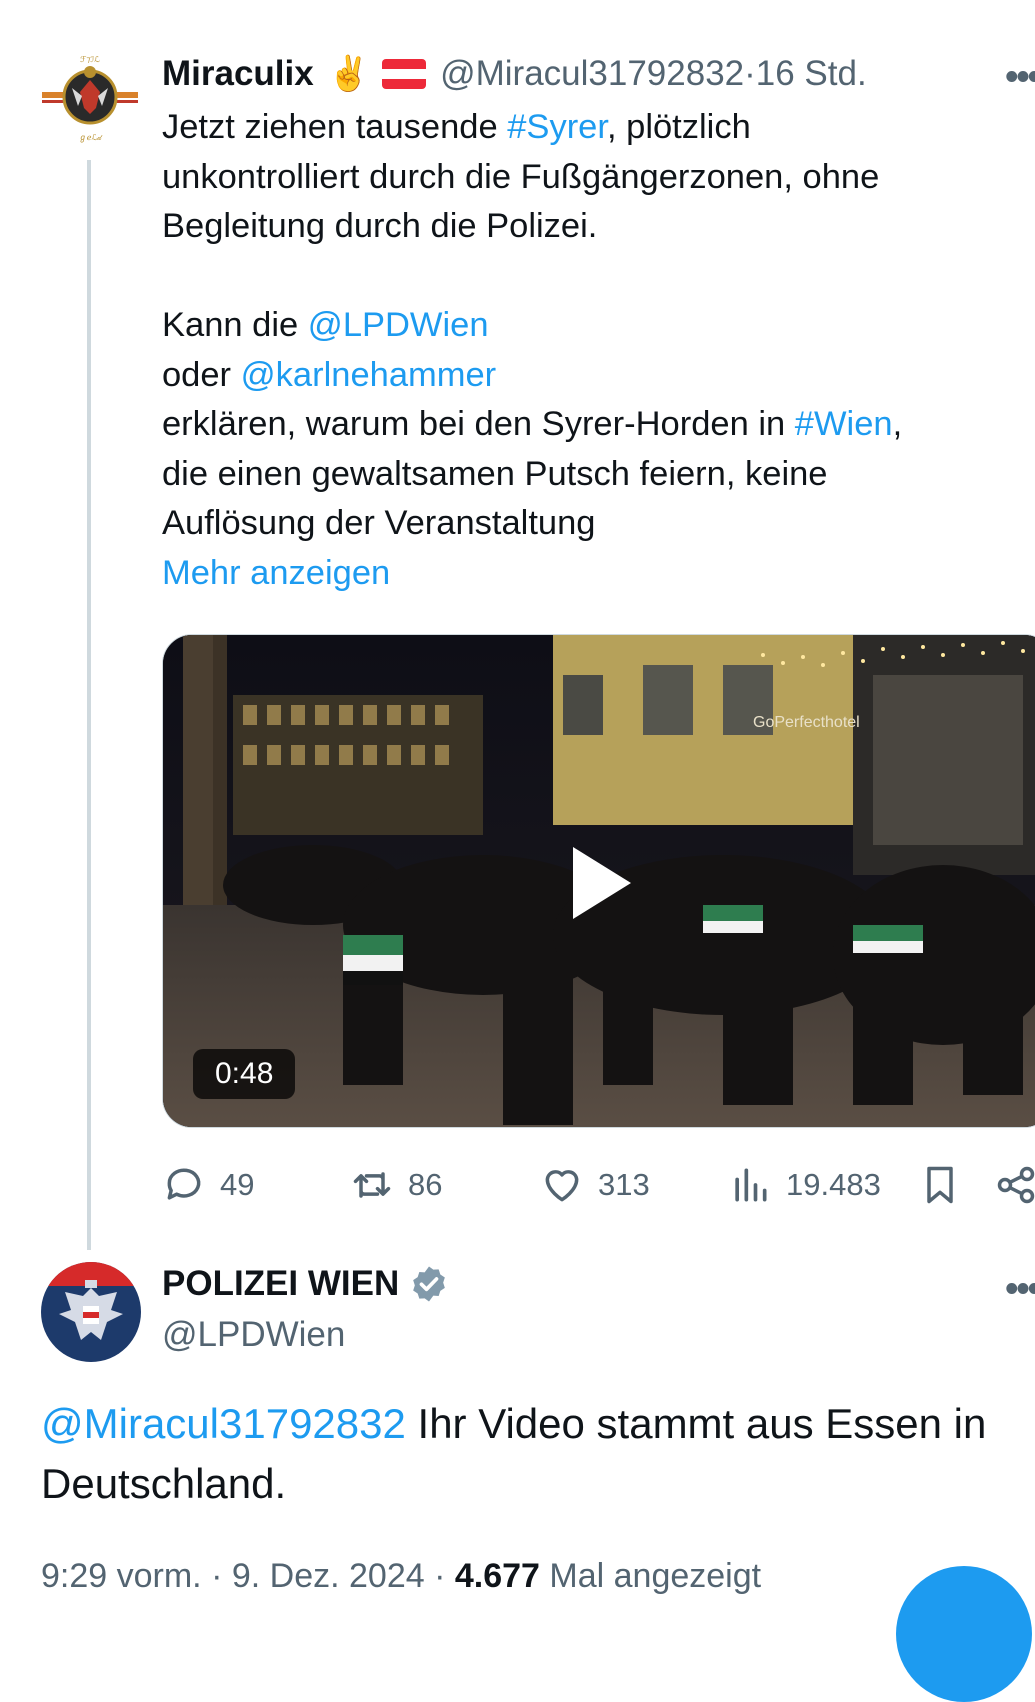 Image resolution: width=1035 pixels, height=1702 pixels. Describe the element at coordinates (562, 1186) in the screenshot. I see `heart-icon` at that location.